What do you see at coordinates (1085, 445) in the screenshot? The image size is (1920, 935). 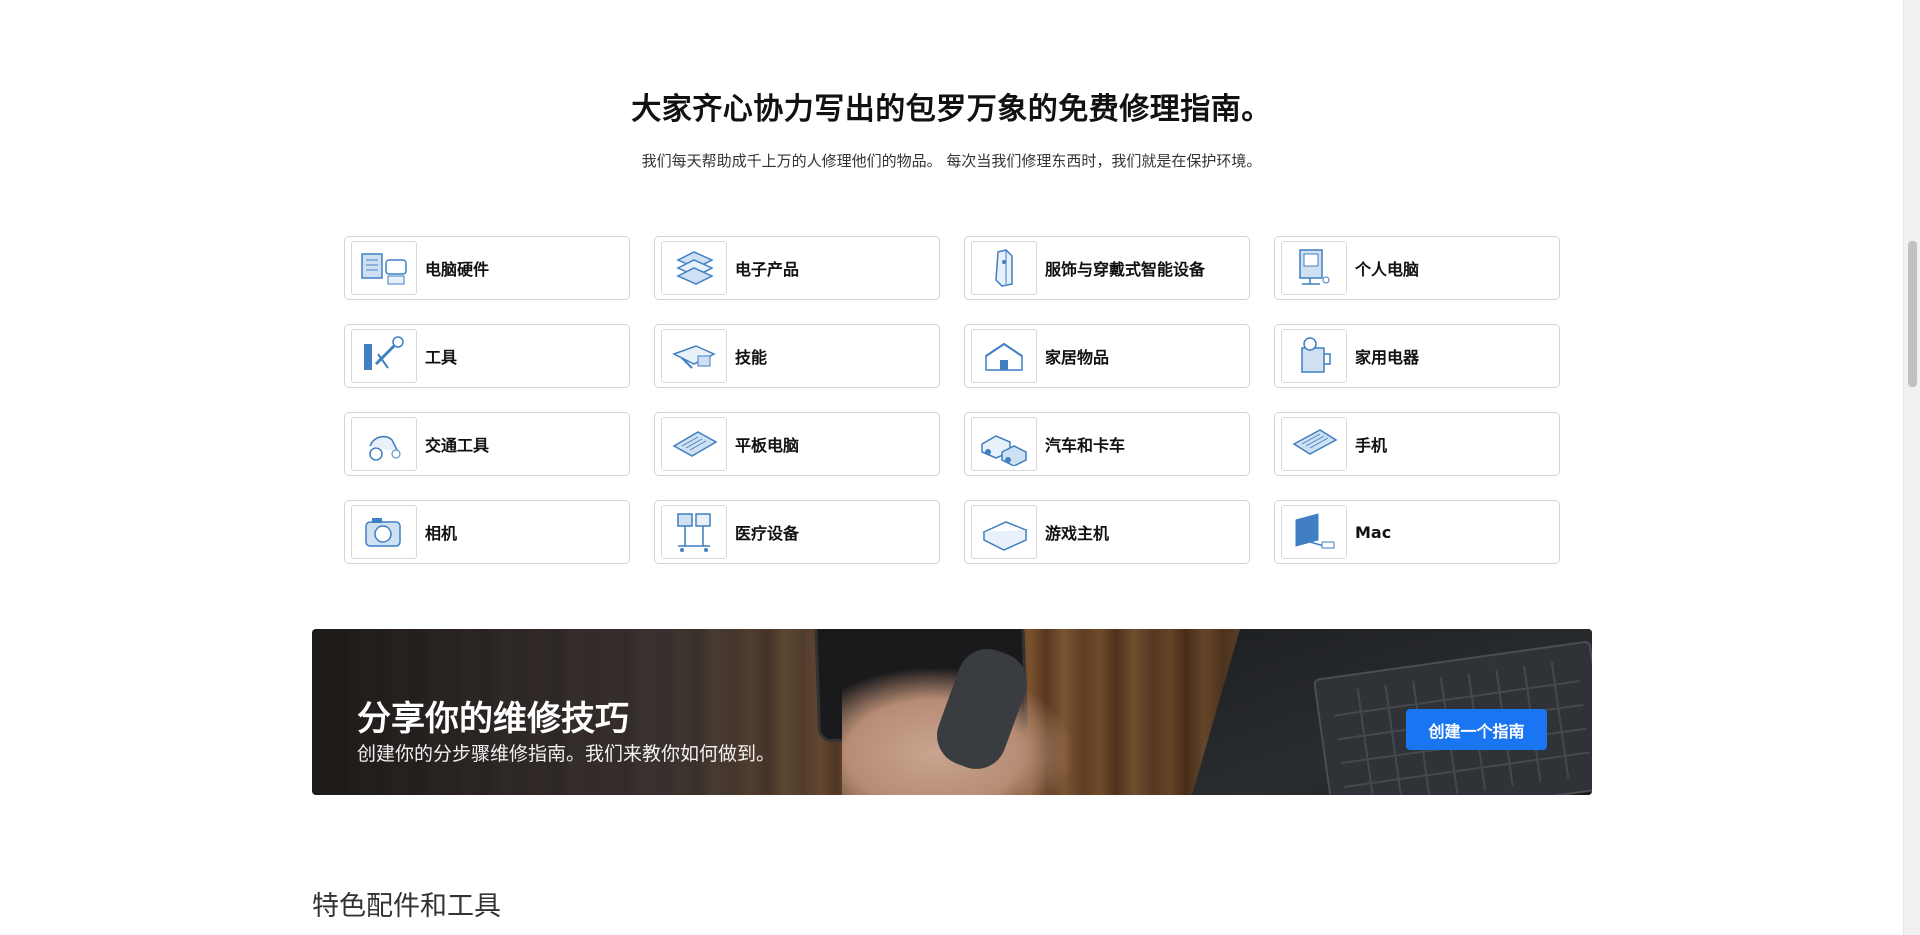 I see `category-label: 汽车和卡车` at bounding box center [1085, 445].